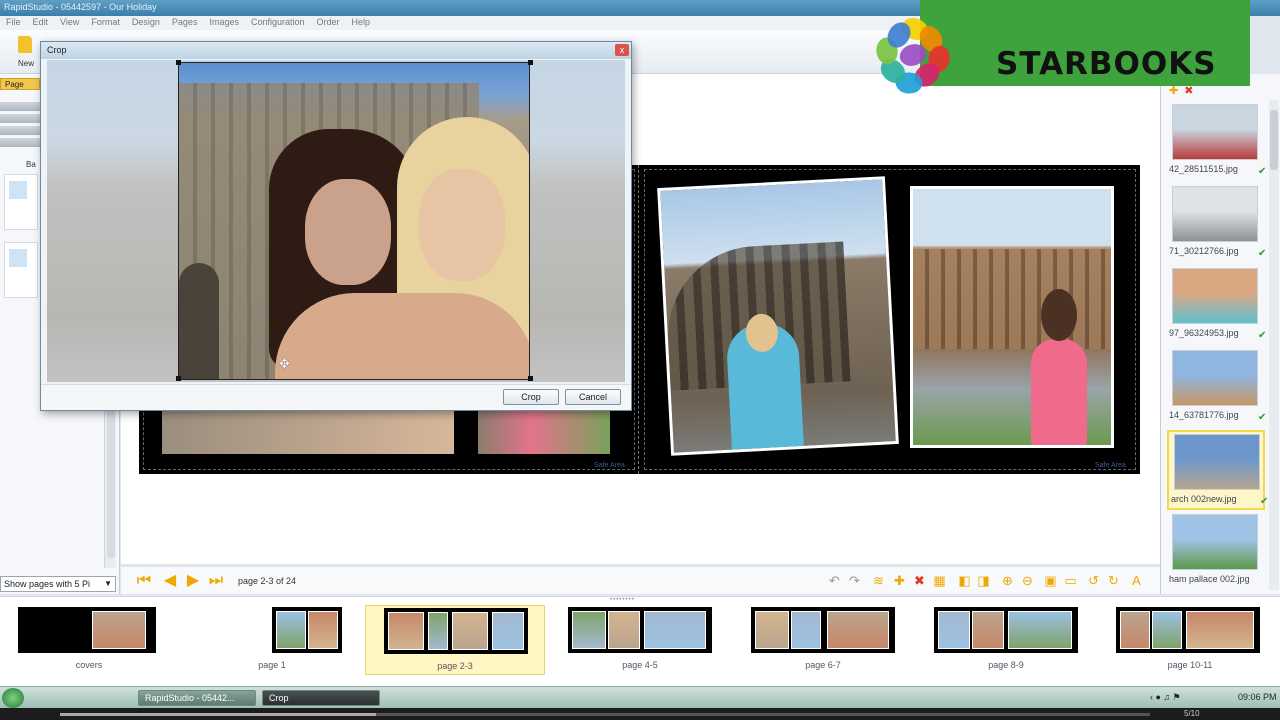 This screenshot has width=1280, height=720. I want to click on image-library-item: 71_30212766.jpg ✔, so click(1216, 224).